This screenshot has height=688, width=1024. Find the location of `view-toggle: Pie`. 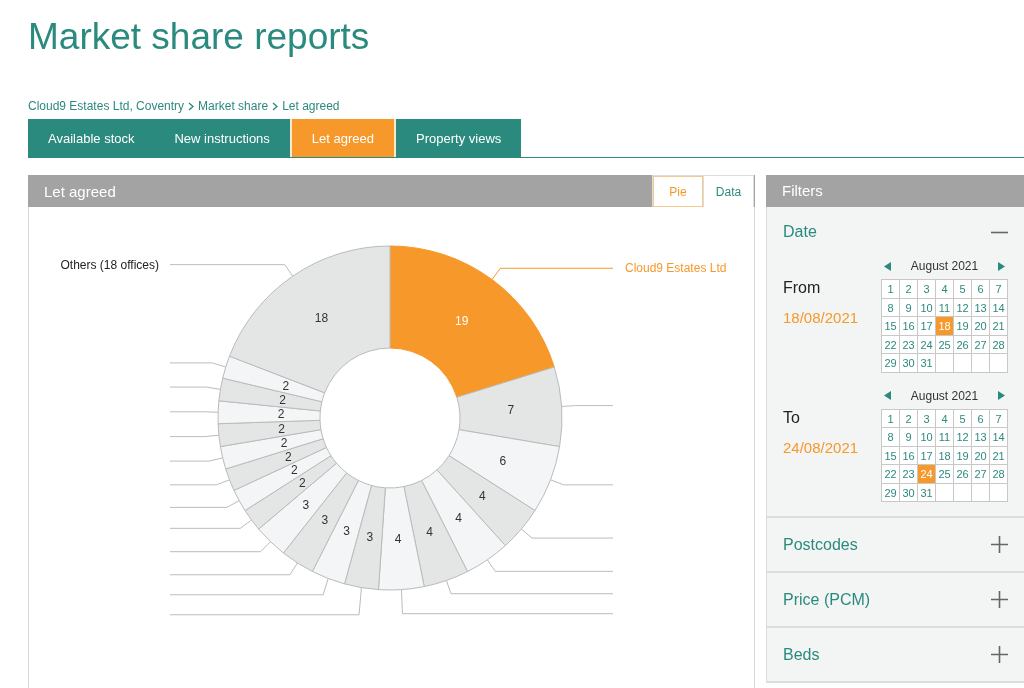

view-toggle: Pie is located at coordinates (678, 191).